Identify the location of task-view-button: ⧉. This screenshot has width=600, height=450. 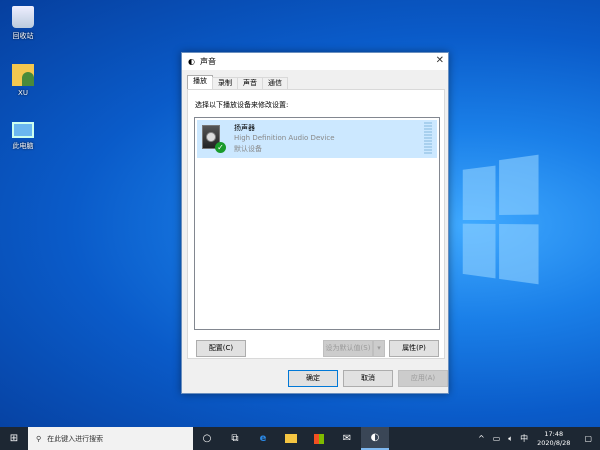
(235, 438).